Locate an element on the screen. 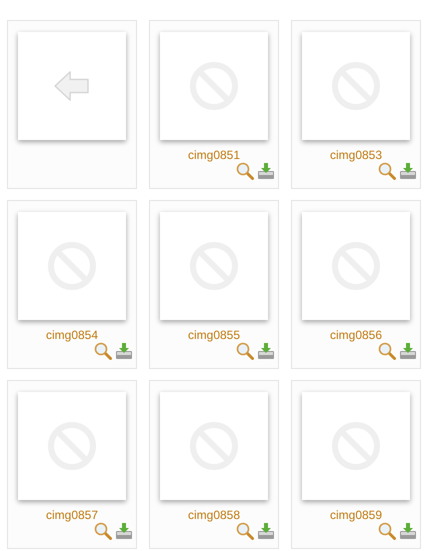 Image resolution: width=445 pixels, height=551 pixels. gallery-tile: cimg0856 is located at coordinates (356, 284).